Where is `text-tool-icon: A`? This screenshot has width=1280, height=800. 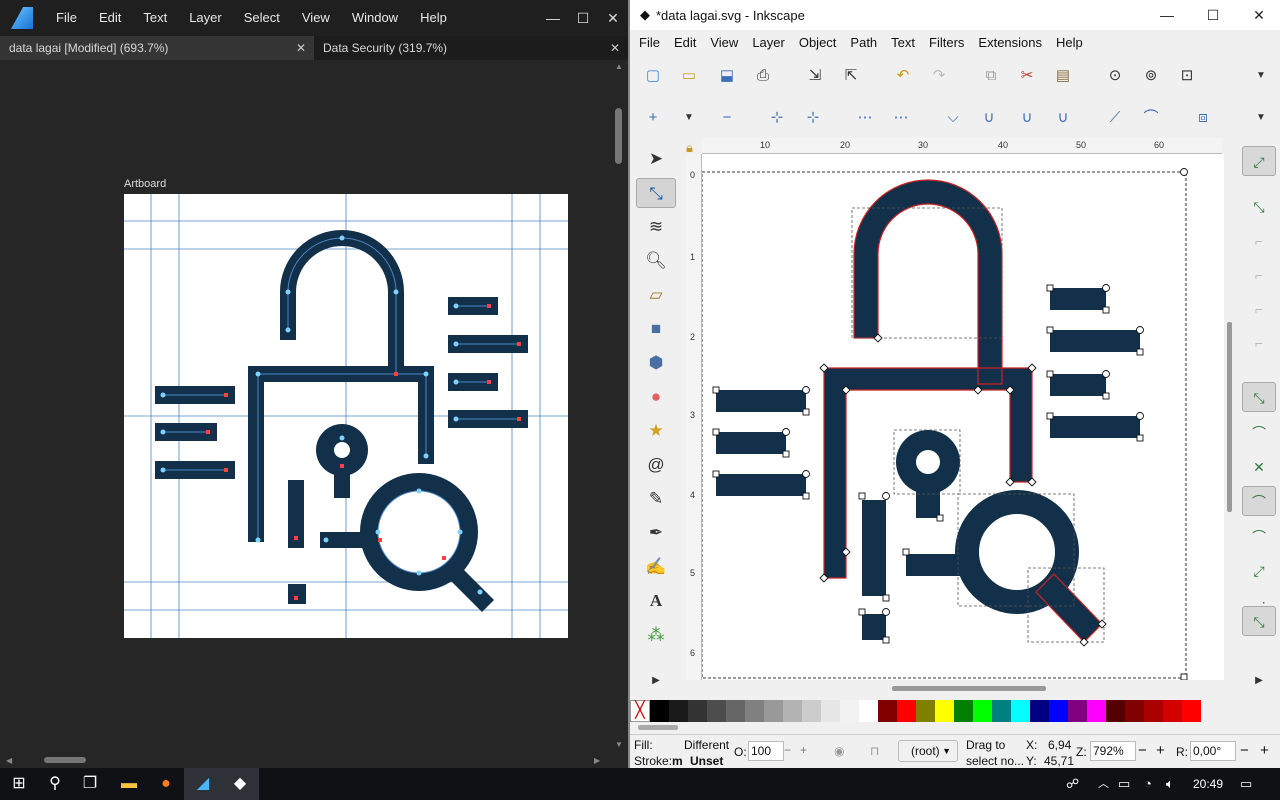 text-tool-icon: A is located at coordinates (656, 601).